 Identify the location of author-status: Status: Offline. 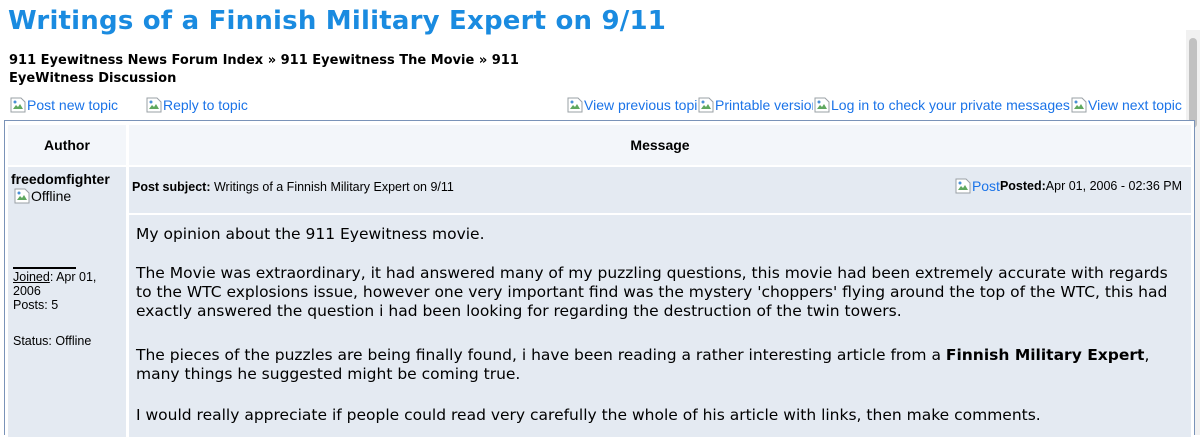
(52, 341).